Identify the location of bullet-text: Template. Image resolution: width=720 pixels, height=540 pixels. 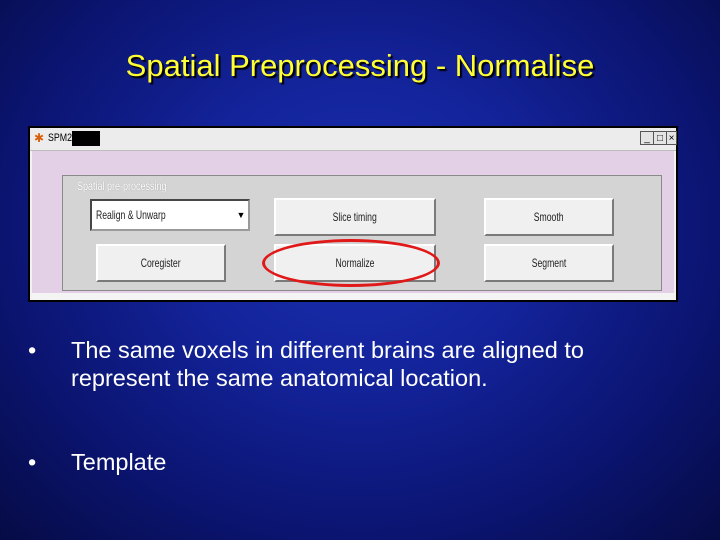
(119, 462).